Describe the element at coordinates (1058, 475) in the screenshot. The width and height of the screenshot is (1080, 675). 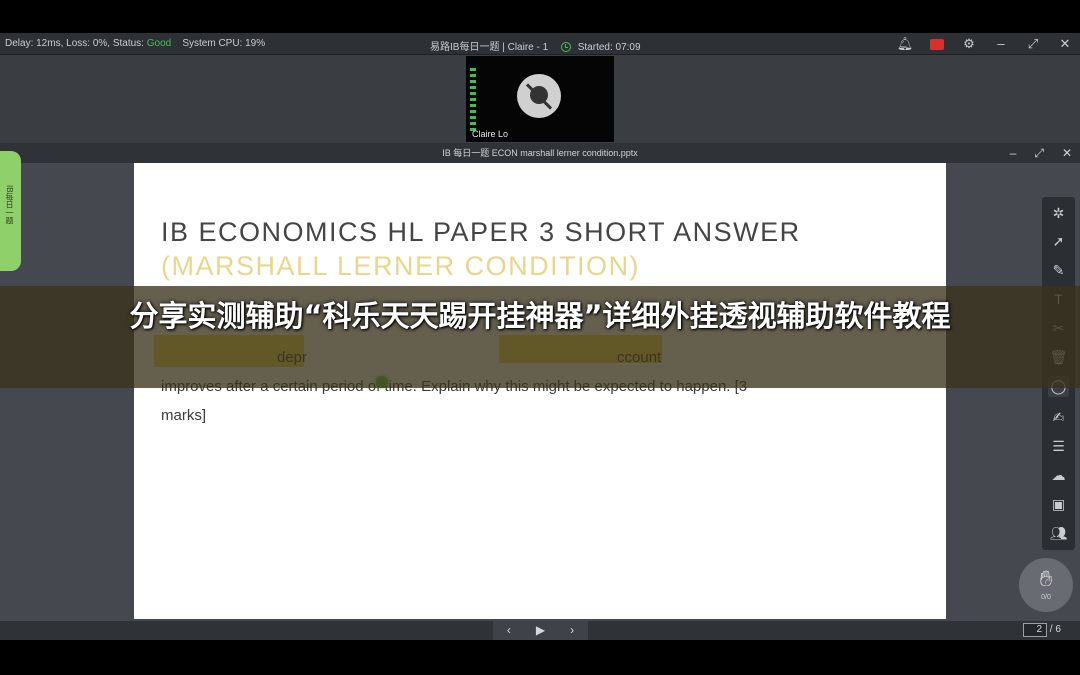
I see `cloud-icon: ☁` at that location.